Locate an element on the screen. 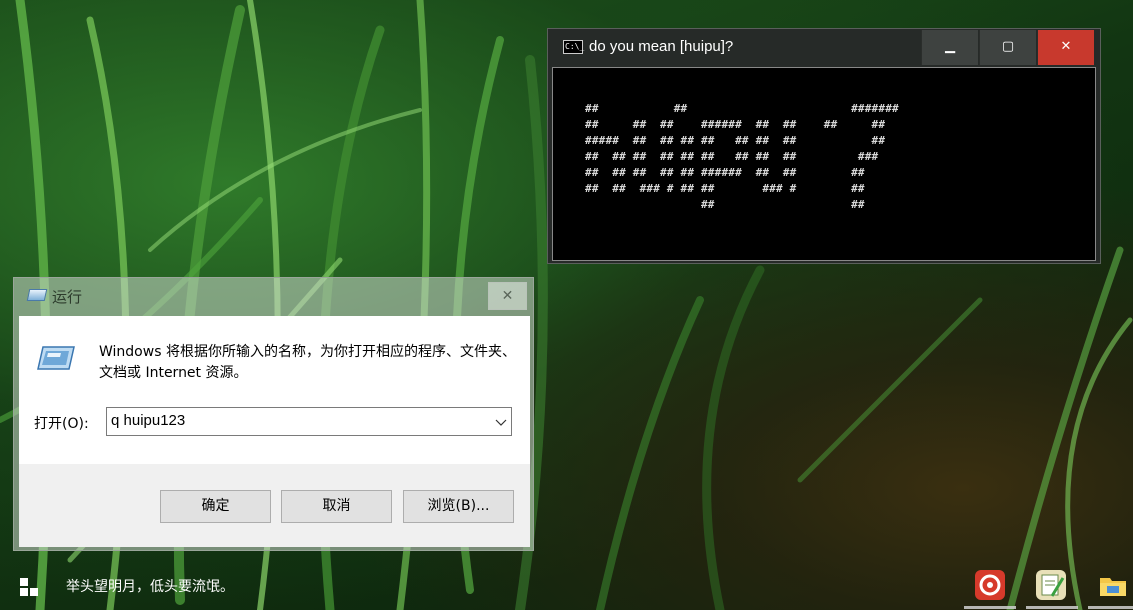 The image size is (1133, 610). folder-app-icon is located at coordinates (1113, 585).